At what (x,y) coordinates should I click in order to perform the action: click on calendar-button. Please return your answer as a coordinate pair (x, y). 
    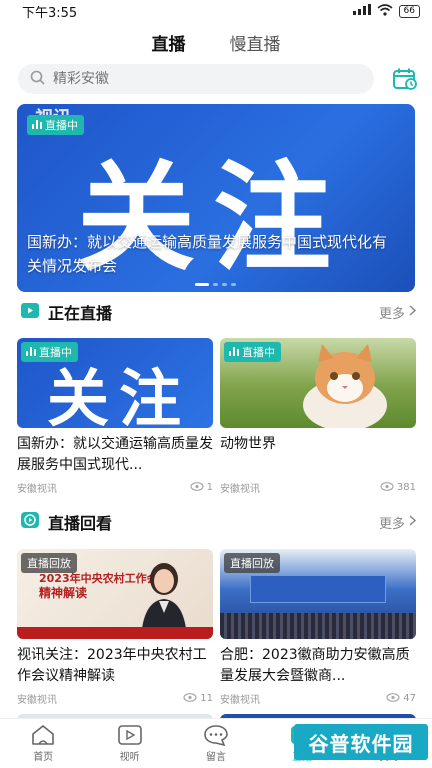
    Looking at the image, I should click on (405, 79).